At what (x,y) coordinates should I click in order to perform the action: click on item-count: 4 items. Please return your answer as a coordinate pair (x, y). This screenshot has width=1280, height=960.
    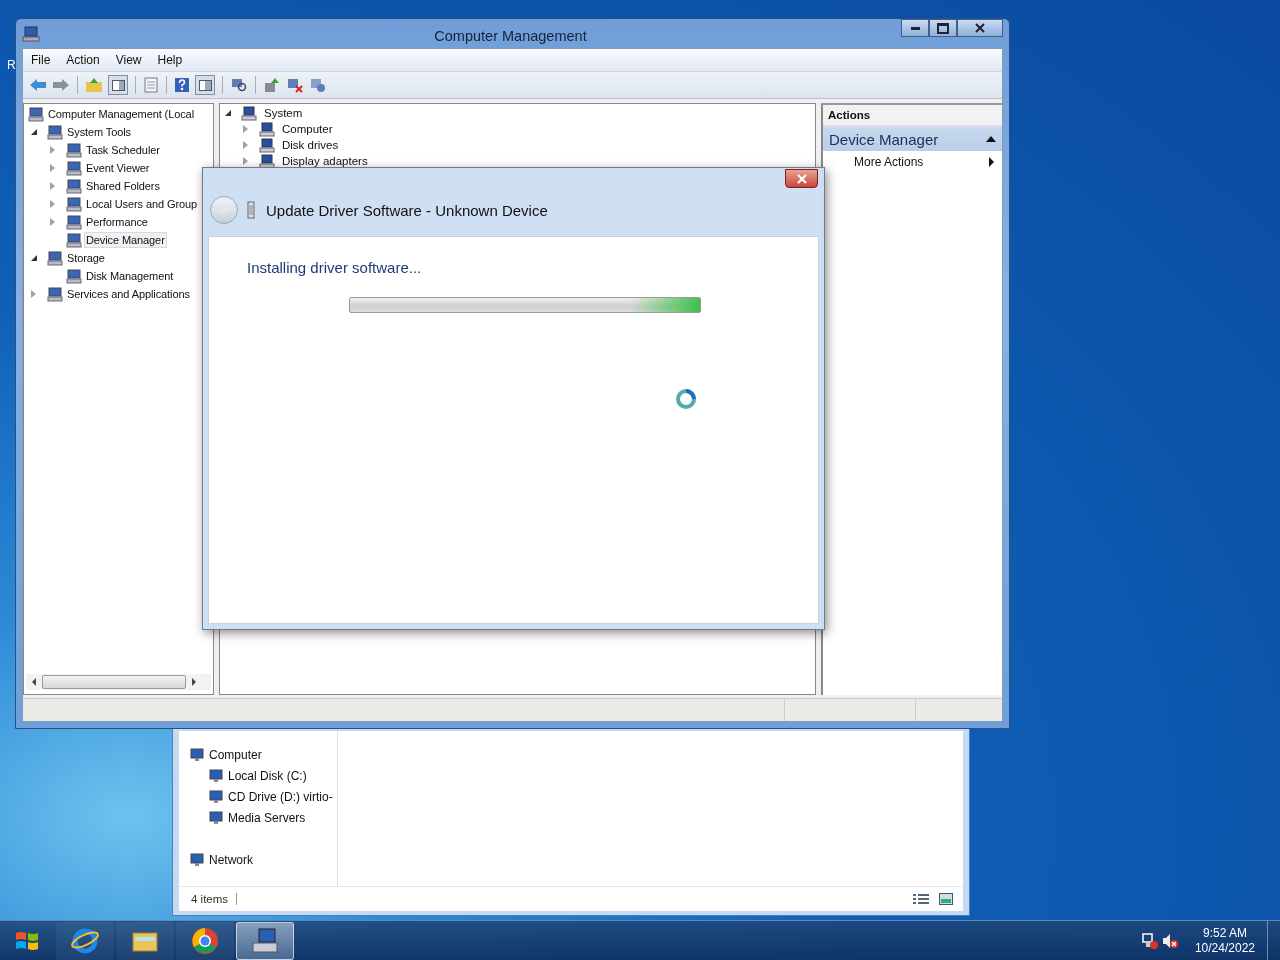
    Looking at the image, I should click on (214, 899).